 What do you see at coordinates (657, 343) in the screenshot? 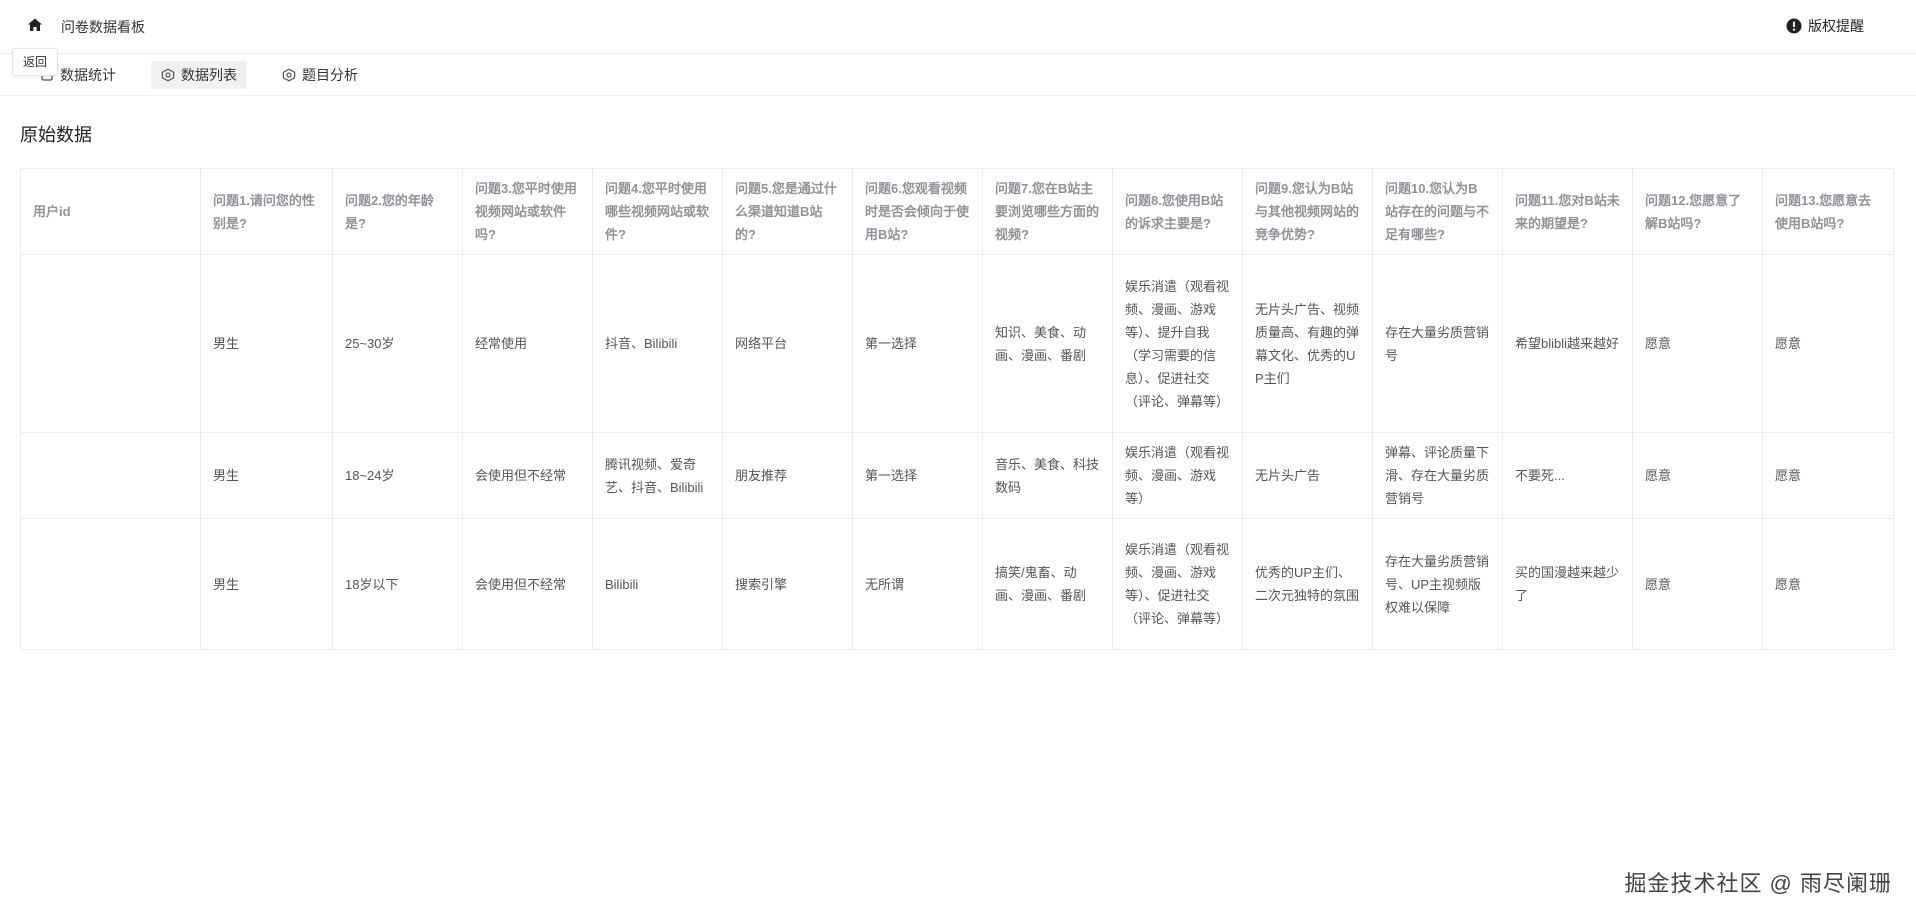
I see `table-cell: 抖音、Bilibili` at bounding box center [657, 343].